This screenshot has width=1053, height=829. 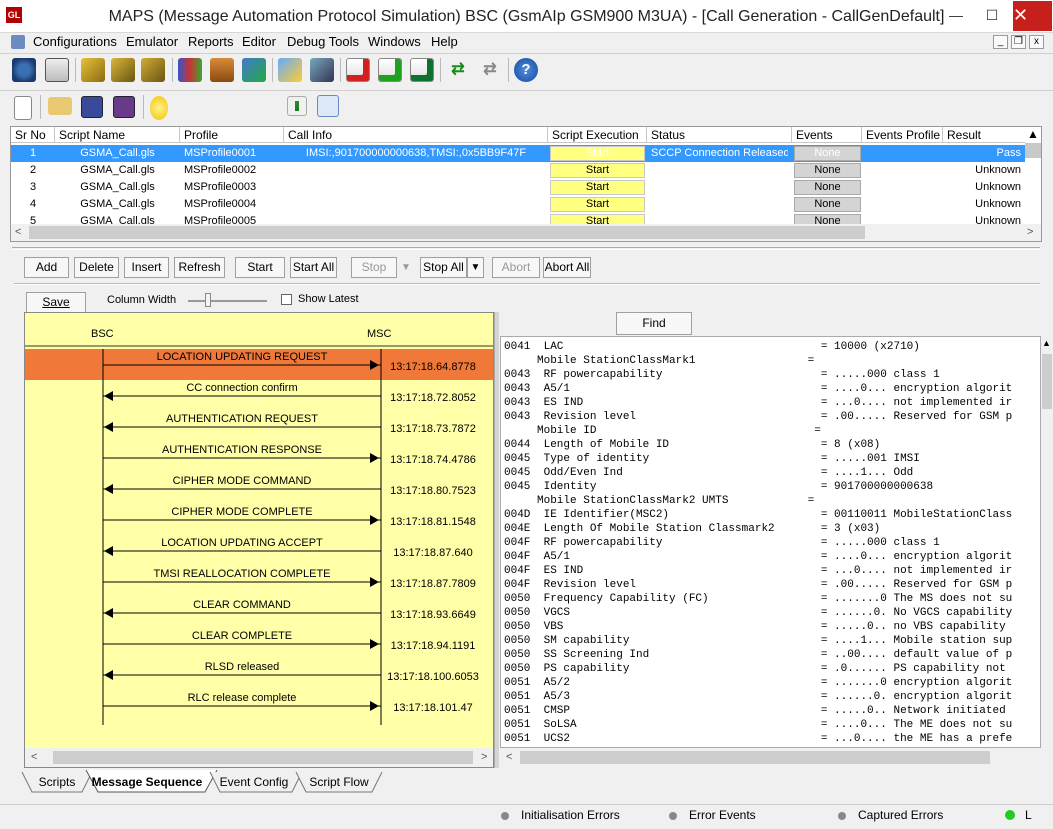 I want to click on grid-scroll-up-icon: ▲, so click(x=1033, y=135).